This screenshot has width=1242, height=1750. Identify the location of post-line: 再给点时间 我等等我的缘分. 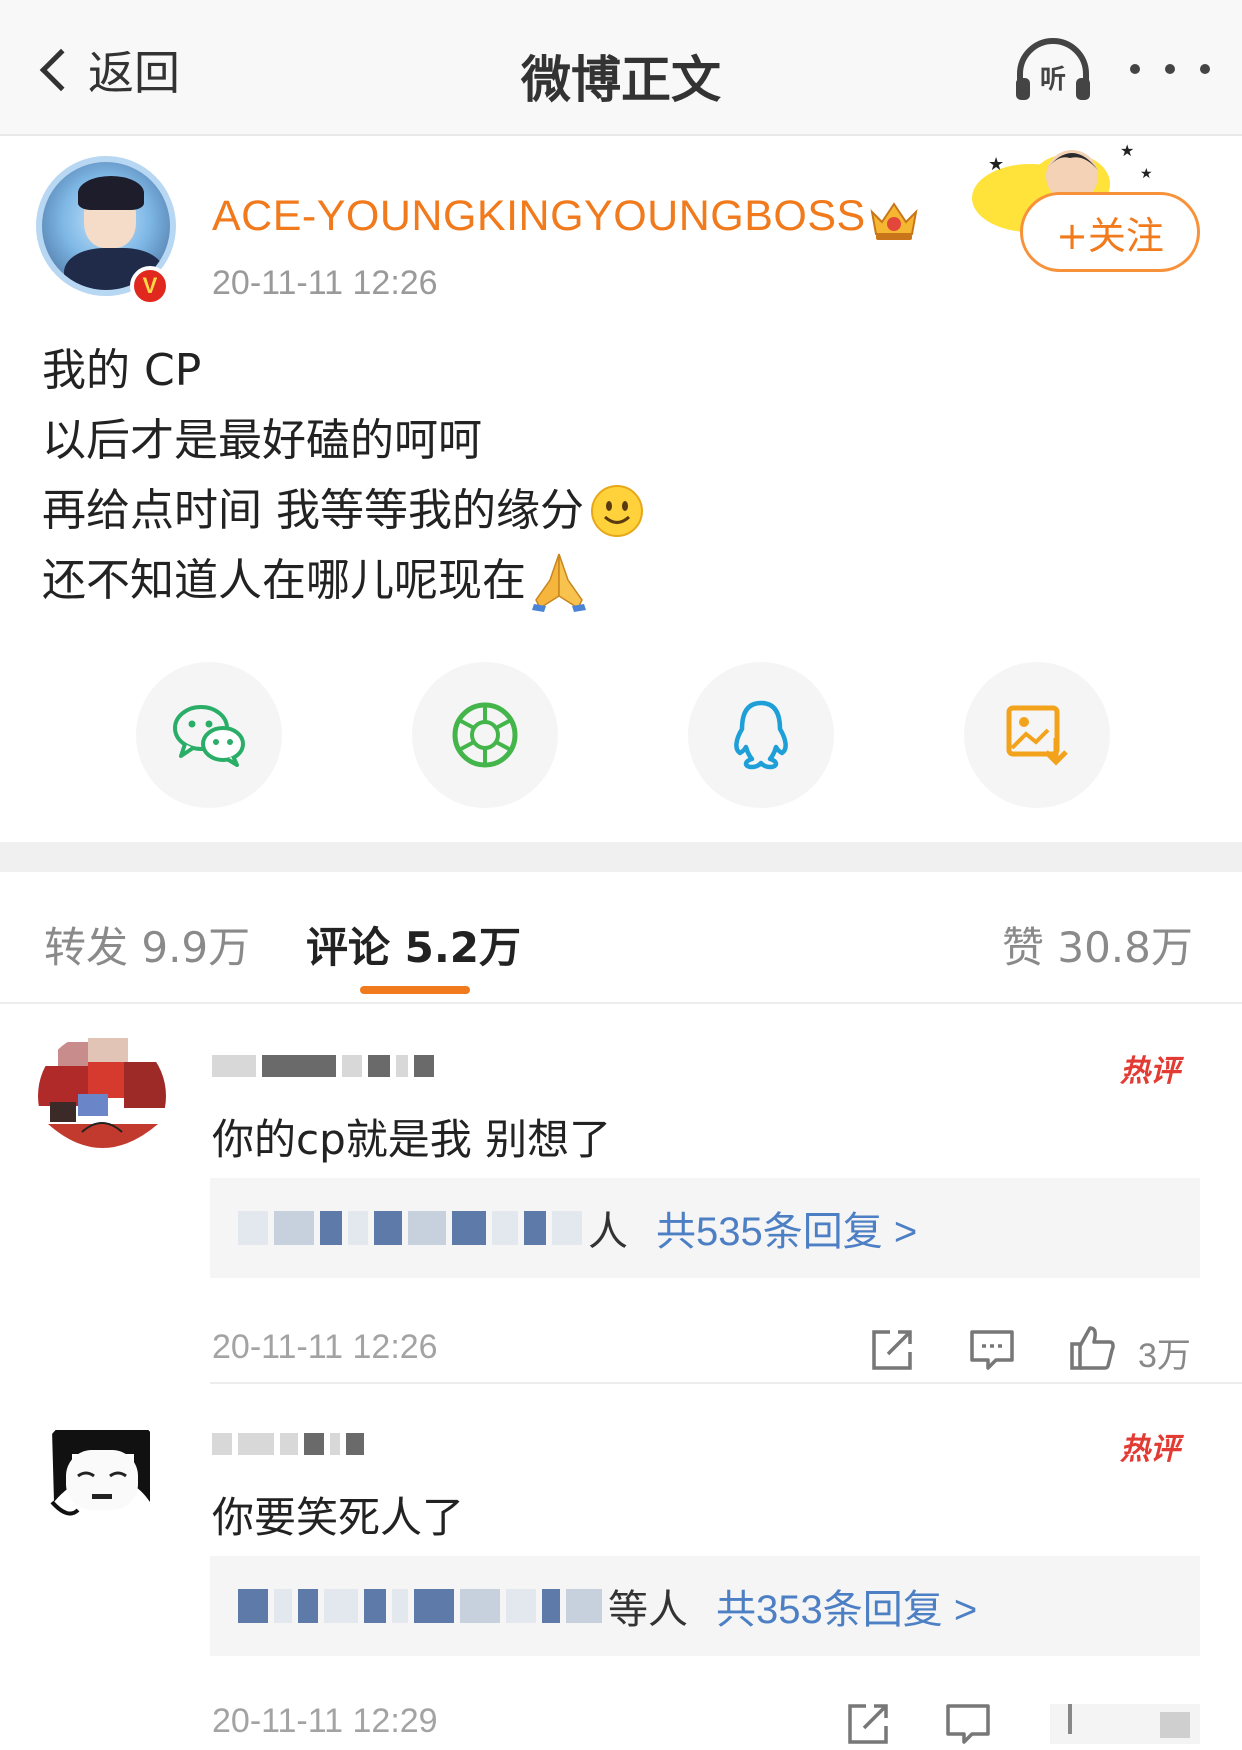
(622, 511).